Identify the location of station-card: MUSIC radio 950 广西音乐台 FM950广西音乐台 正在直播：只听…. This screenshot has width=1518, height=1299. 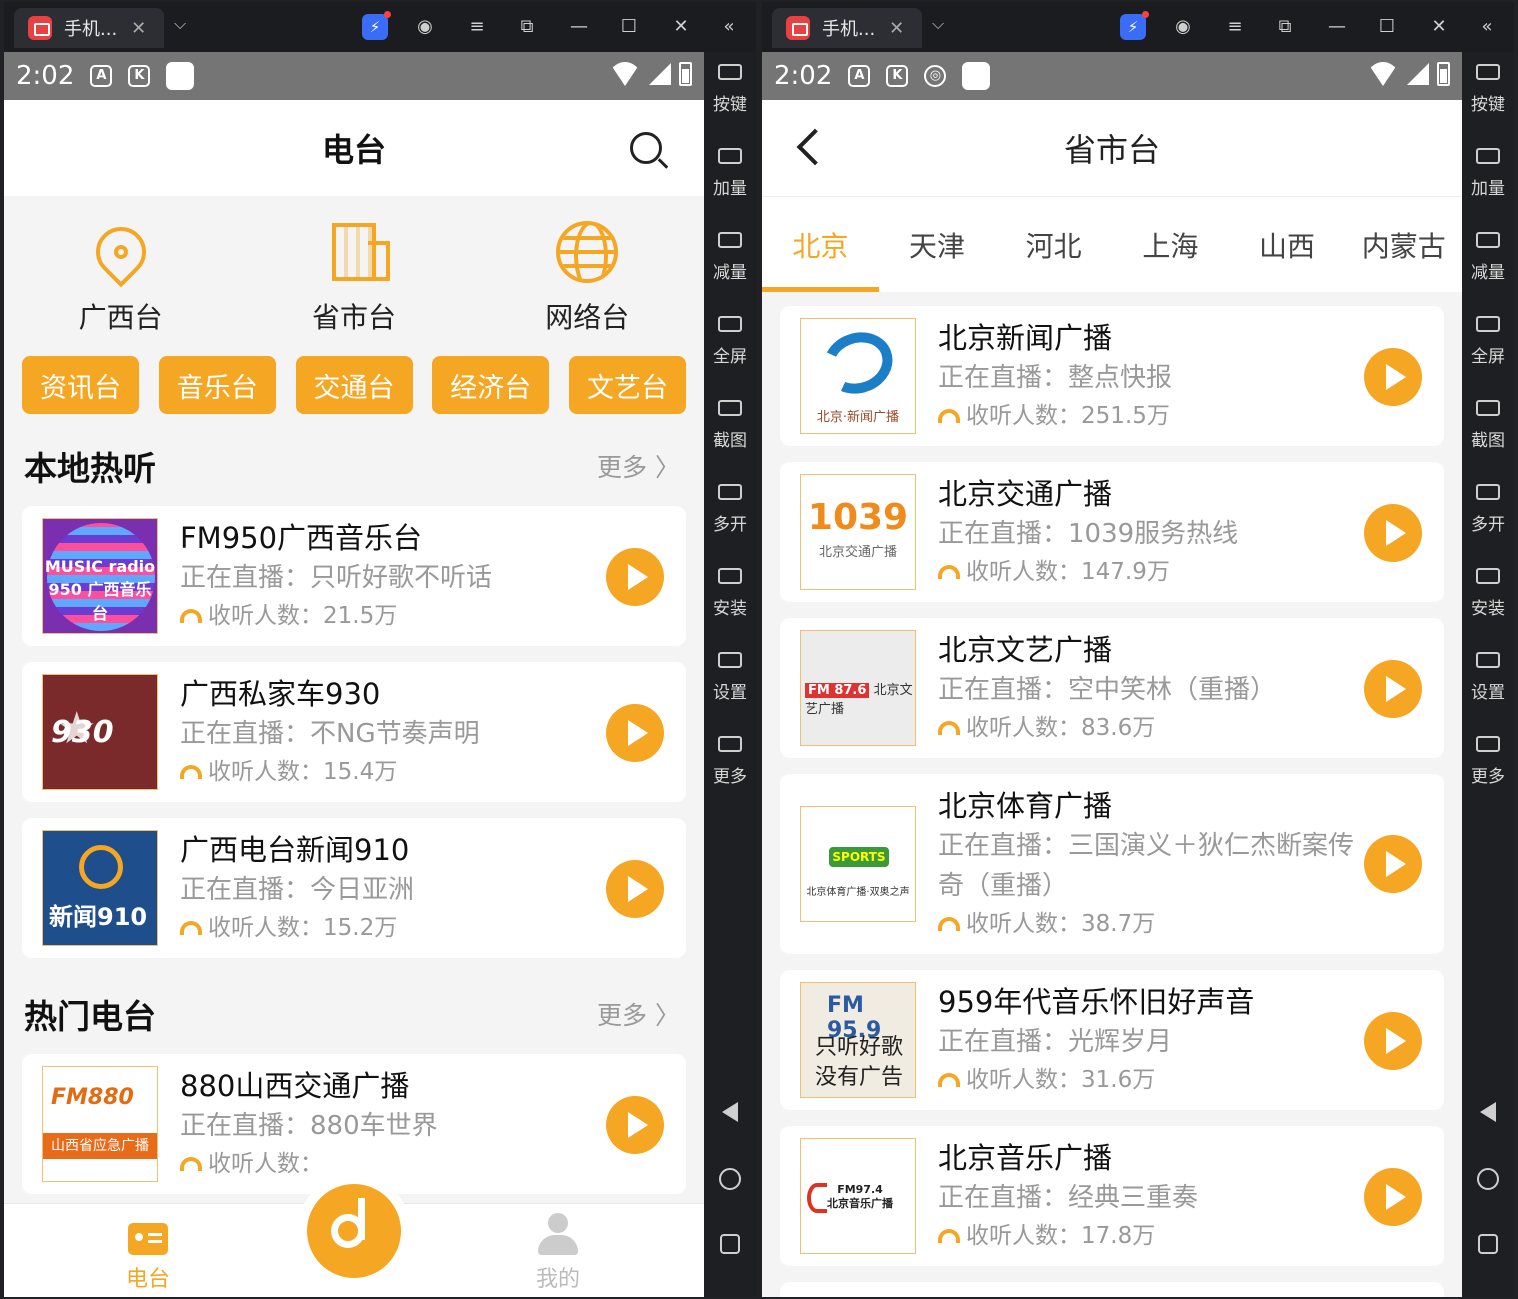
(354, 576).